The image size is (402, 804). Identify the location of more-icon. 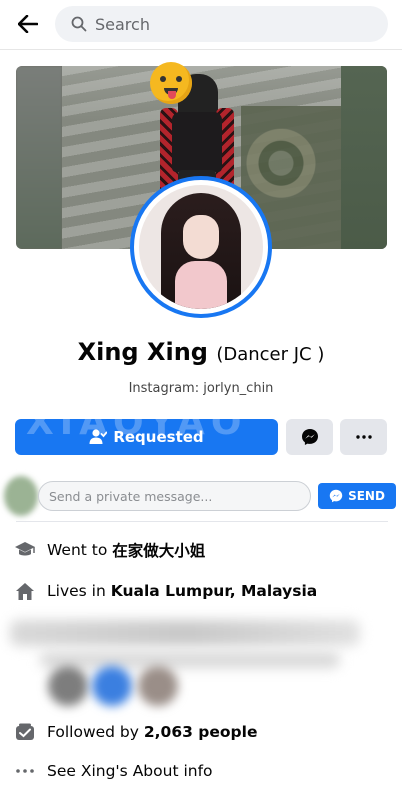
(363, 437).